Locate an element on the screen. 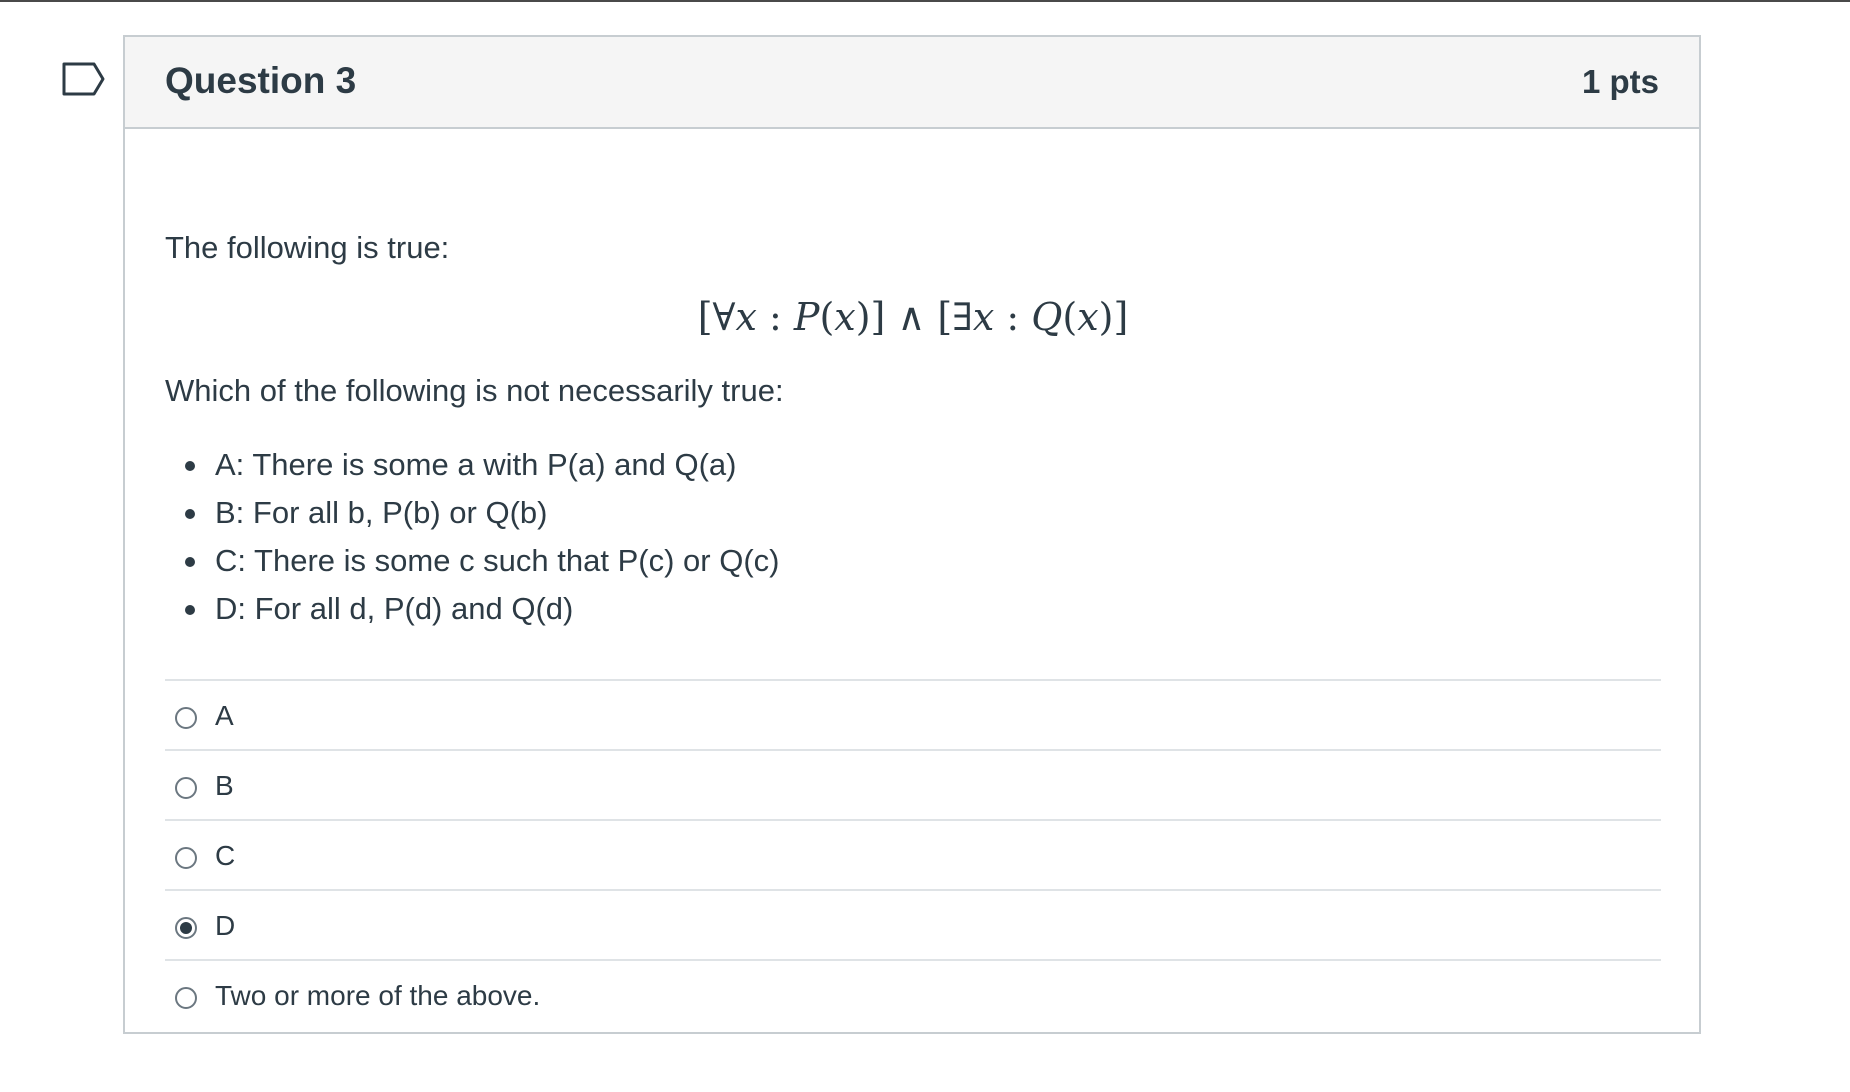 The width and height of the screenshot is (1850, 1092). answer-label: C is located at coordinates (225, 856).